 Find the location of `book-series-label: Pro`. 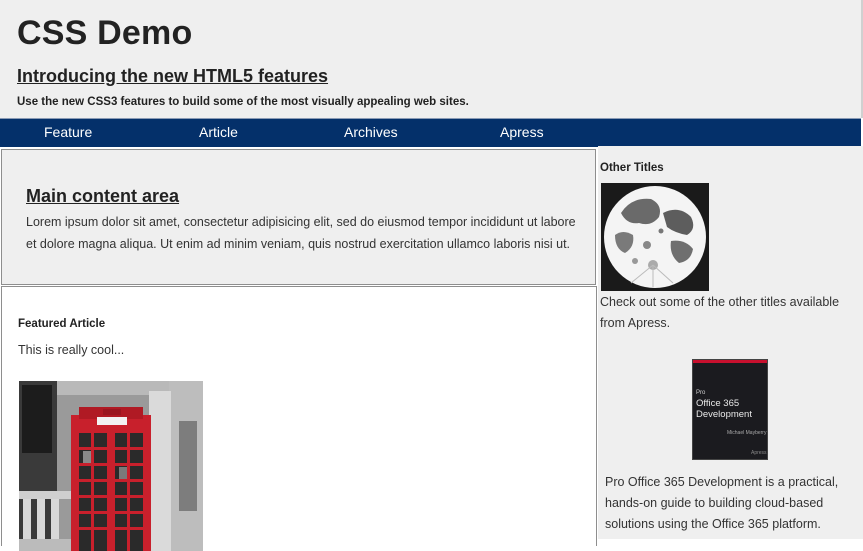

book-series-label: Pro is located at coordinates (701, 393).